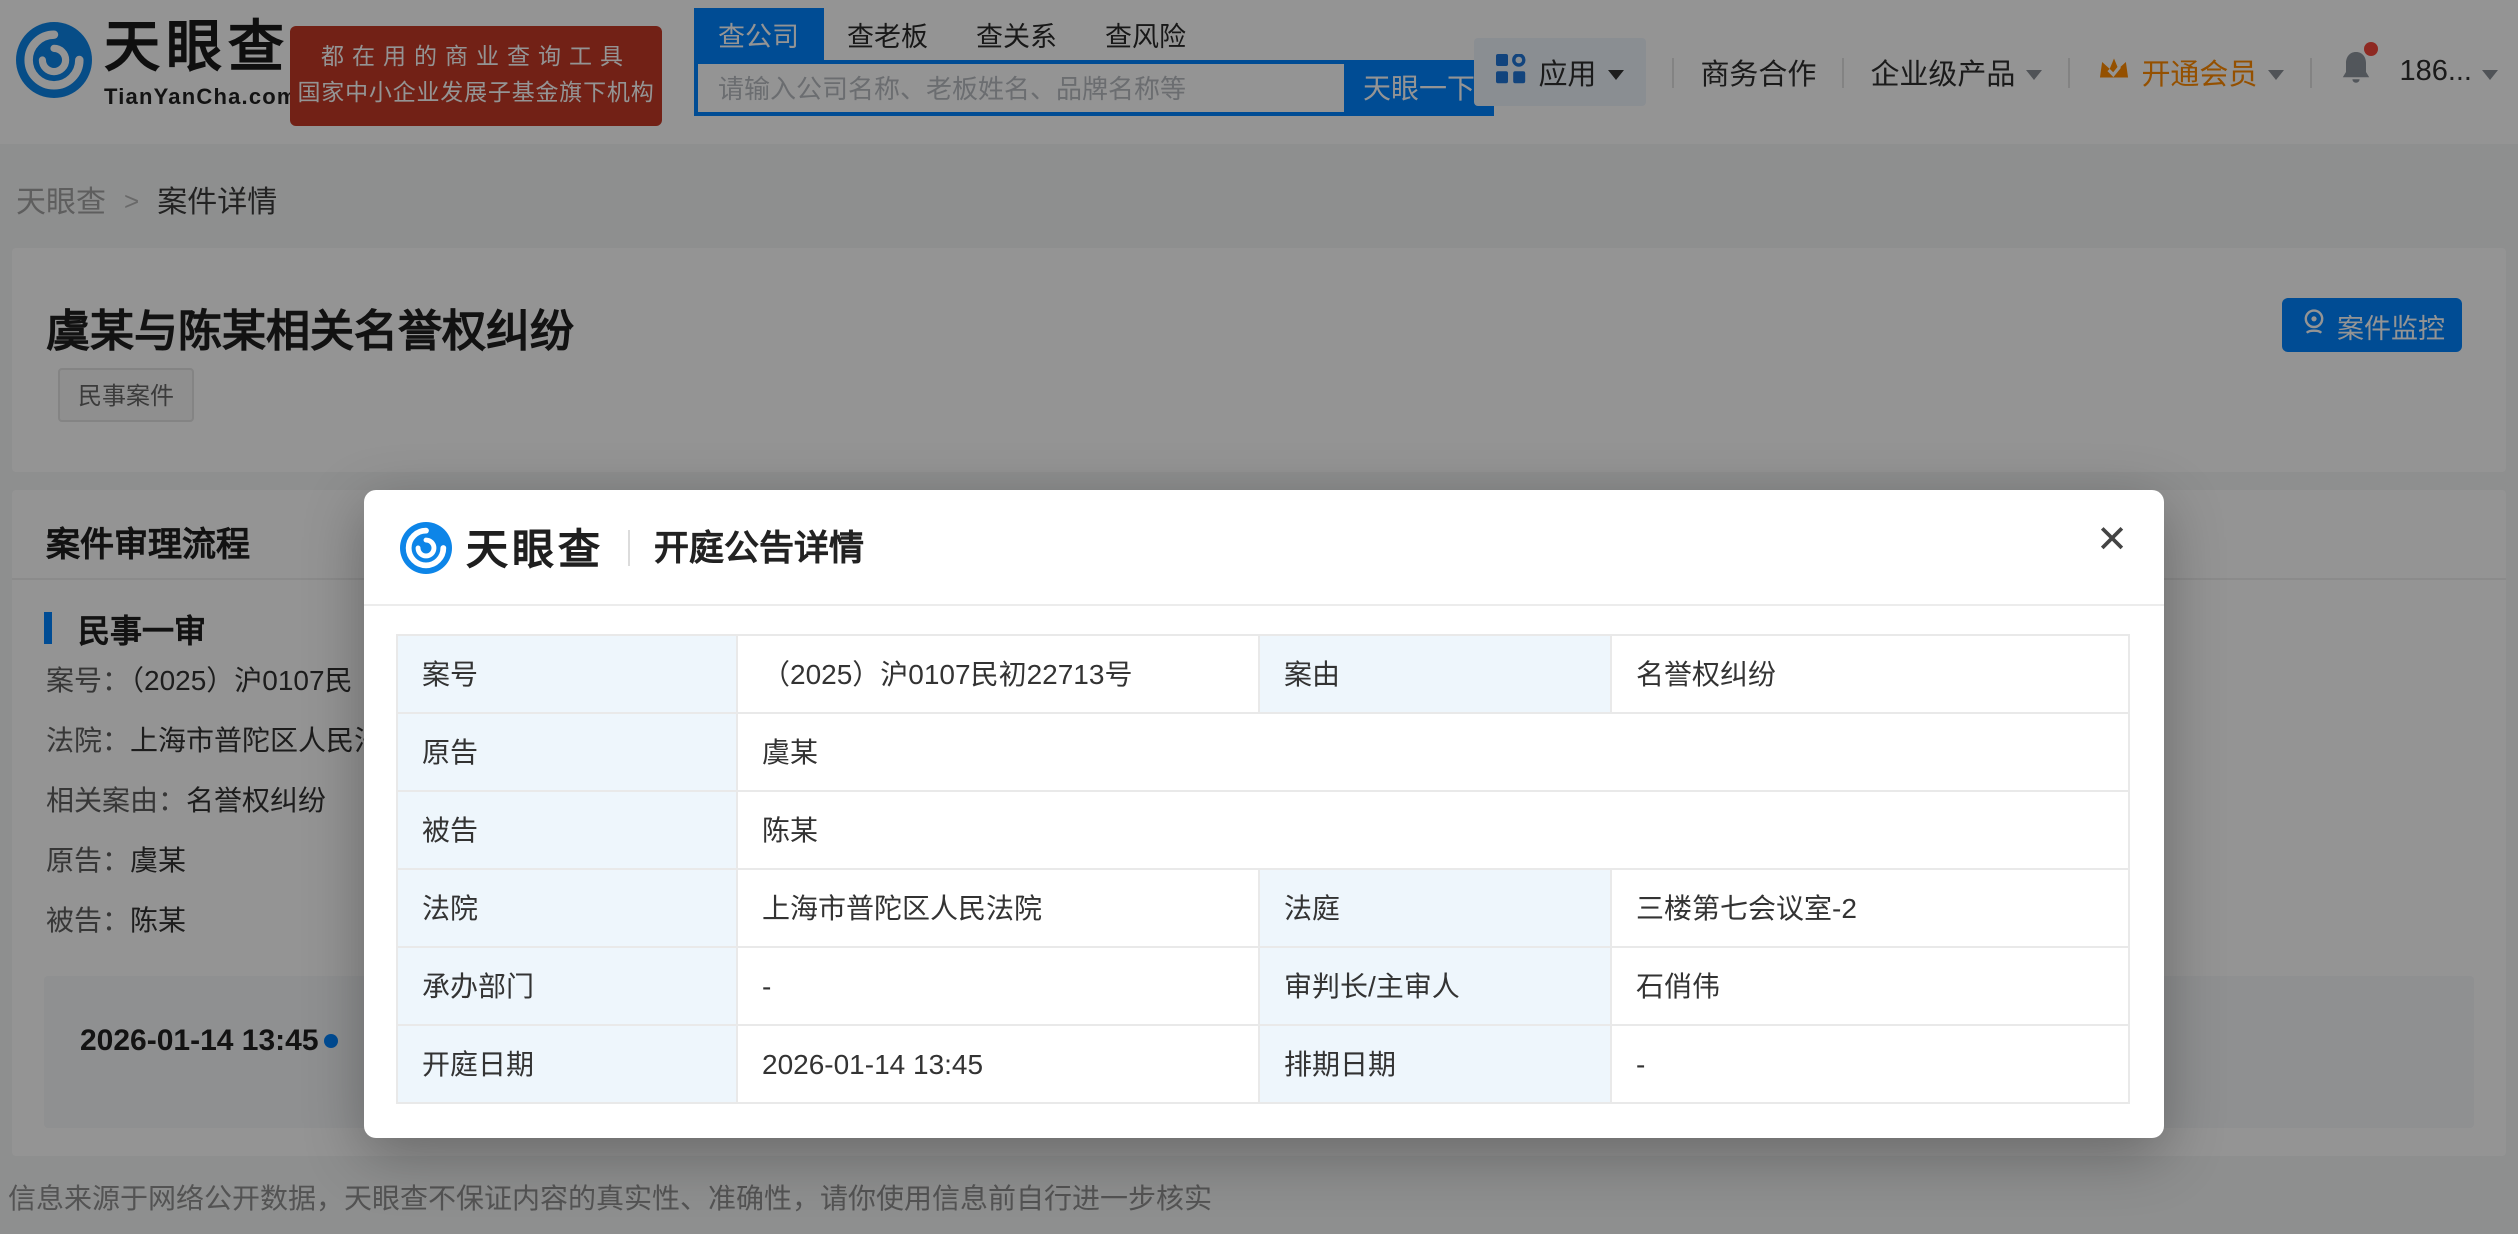  I want to click on field-value: （2025）沪0107民初22713号, so click(998, 674).